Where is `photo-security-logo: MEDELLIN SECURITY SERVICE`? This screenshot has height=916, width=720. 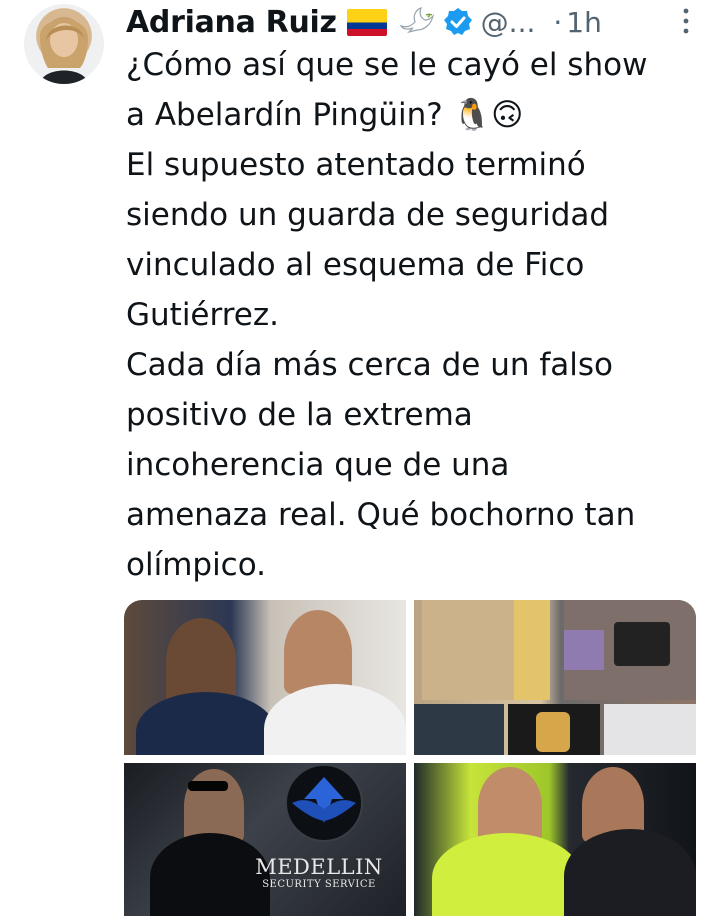
photo-security-logo: MEDELLIN SECURITY SERVICE is located at coordinates (265, 839).